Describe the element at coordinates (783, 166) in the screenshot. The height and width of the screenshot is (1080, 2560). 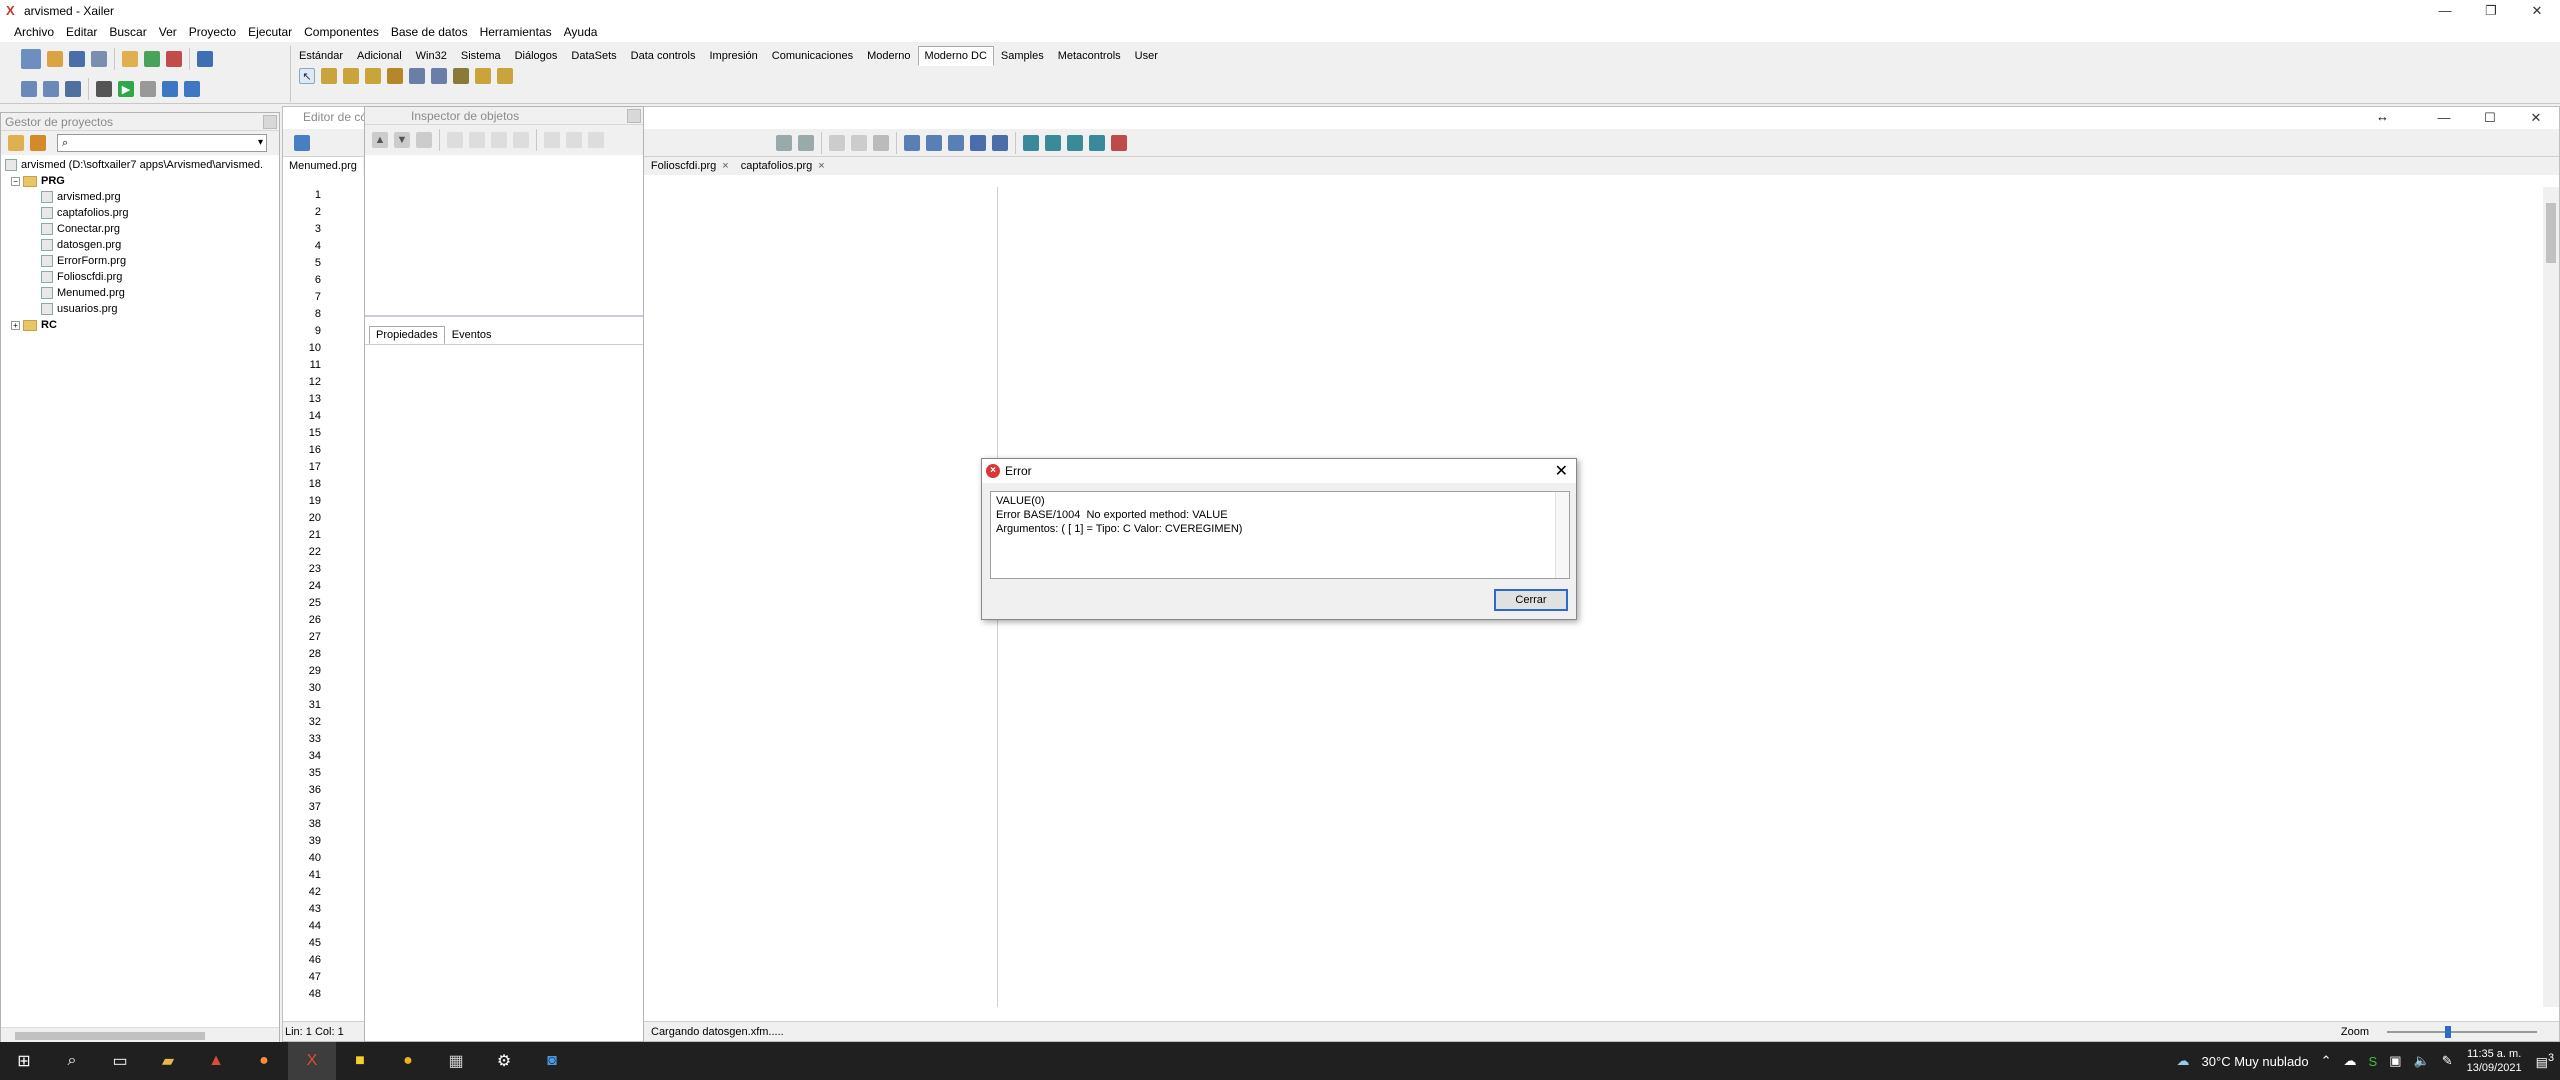
I see `tab-captafolios: captafolios.prg ×` at that location.